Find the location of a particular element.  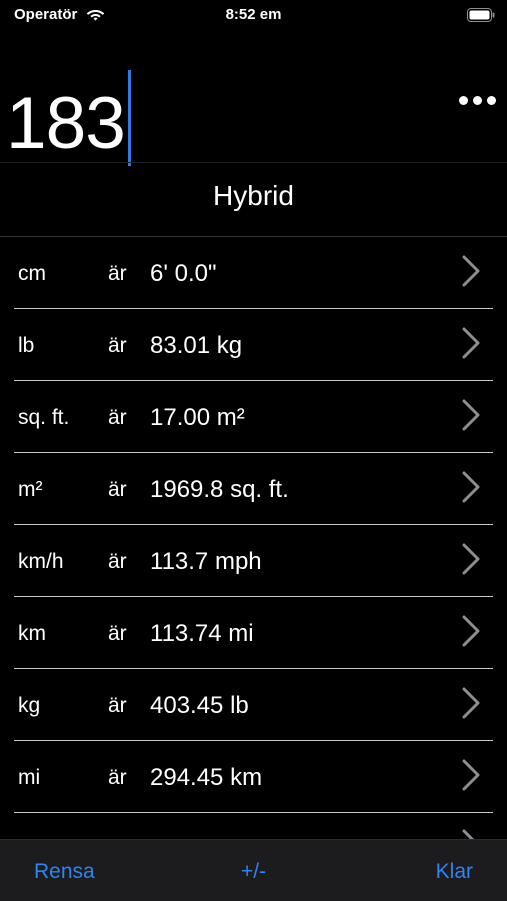

toggle-sign-button: +/- is located at coordinates (253, 872).